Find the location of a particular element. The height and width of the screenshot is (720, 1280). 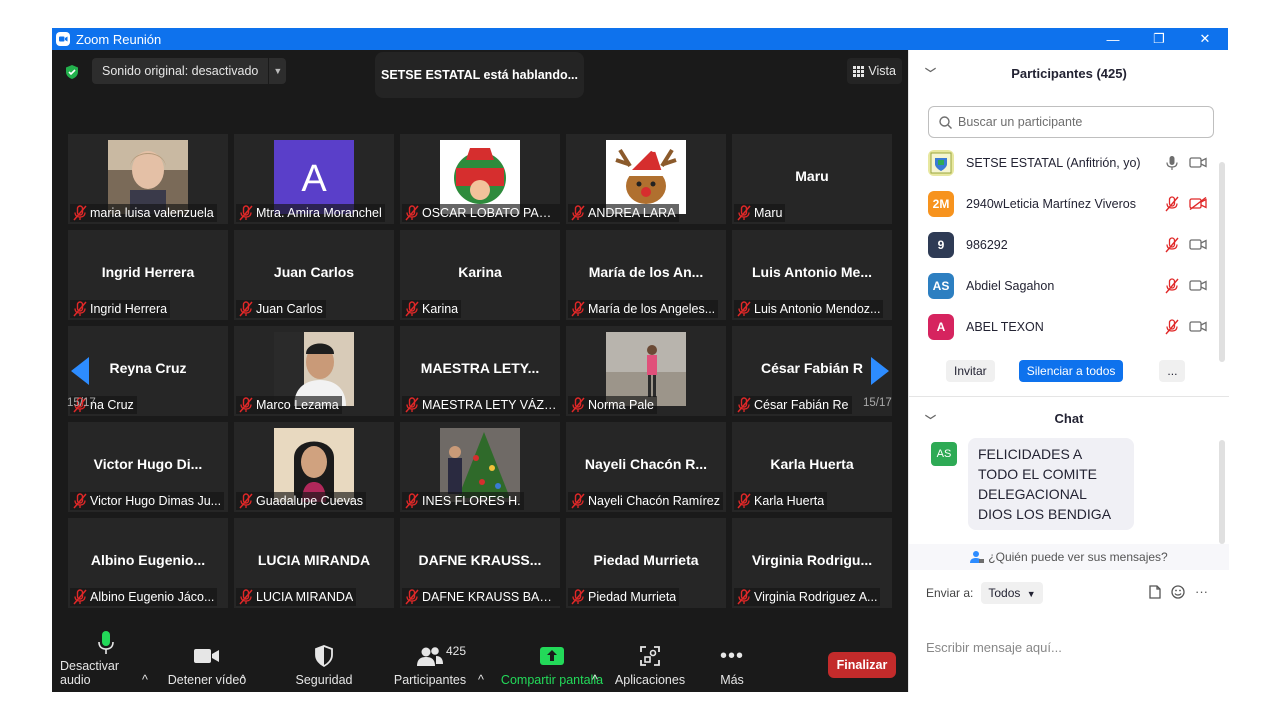

participant-row: SETSE ESTATAL (Anfitrión, yo) is located at coordinates (1064, 162).